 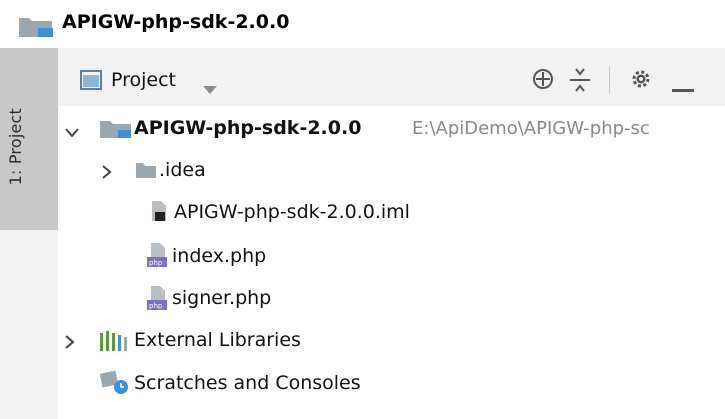 What do you see at coordinates (115, 343) in the screenshot?
I see `library-icon` at bounding box center [115, 343].